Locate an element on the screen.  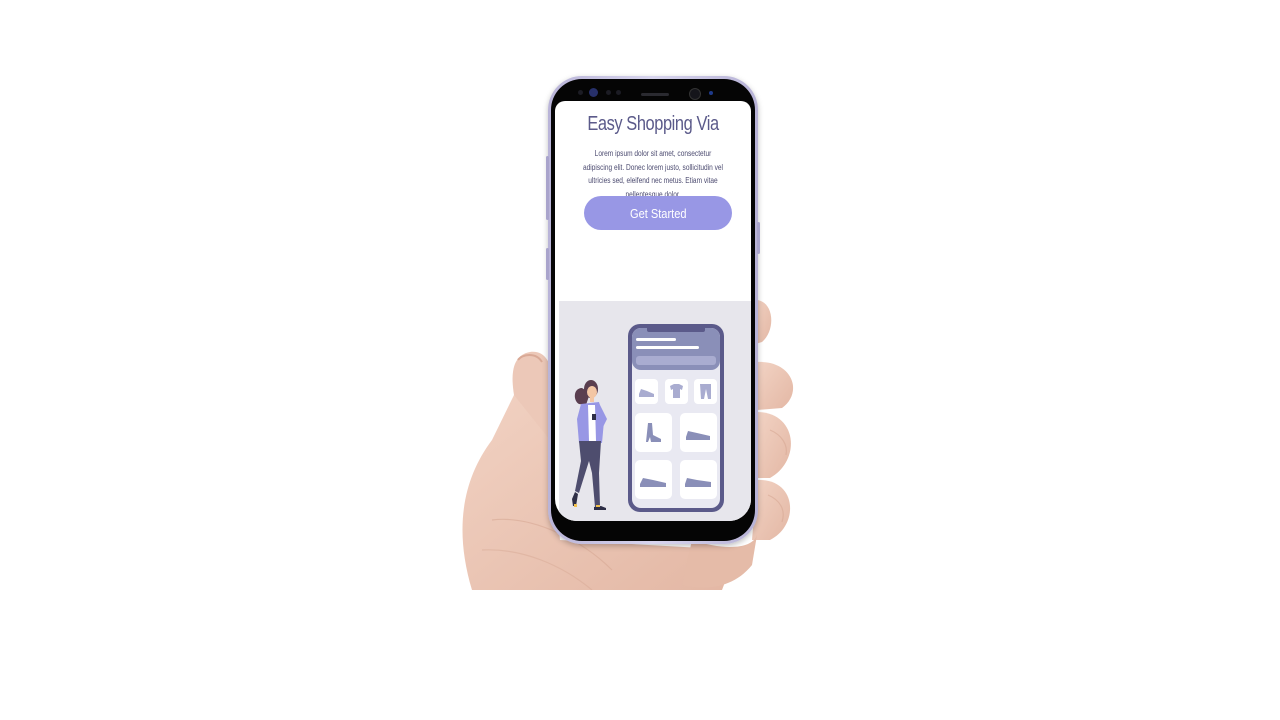
front-sensors is located at coordinates (653, 94).